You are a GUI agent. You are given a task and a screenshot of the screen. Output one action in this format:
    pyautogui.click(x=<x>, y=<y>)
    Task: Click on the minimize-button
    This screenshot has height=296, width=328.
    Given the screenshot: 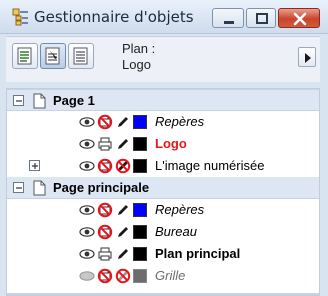 What is the action you would take?
    pyautogui.click(x=228, y=18)
    